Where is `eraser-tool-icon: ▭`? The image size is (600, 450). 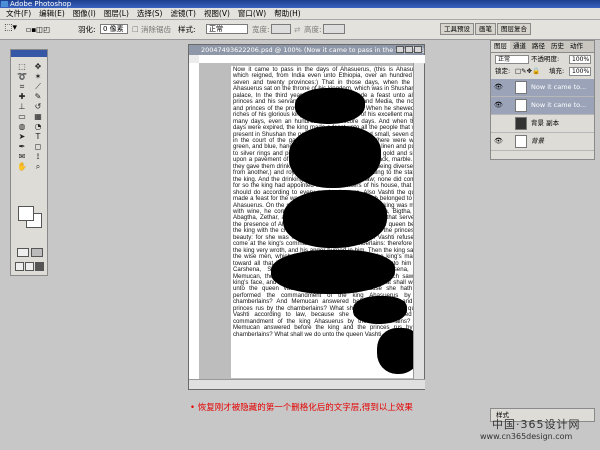
eraser-tool-icon: ▭ is located at coordinates (22, 117).